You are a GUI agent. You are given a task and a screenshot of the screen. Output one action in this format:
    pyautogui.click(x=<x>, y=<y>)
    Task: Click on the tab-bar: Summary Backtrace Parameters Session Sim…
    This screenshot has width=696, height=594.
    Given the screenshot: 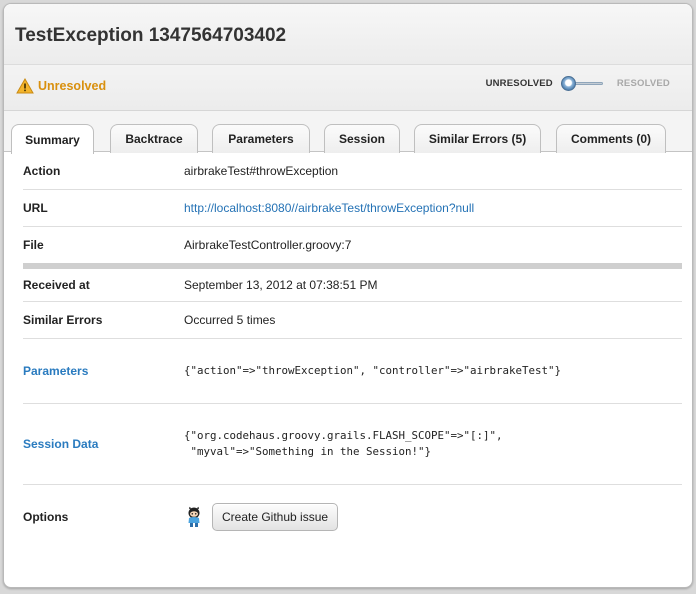 What is the action you would take?
    pyautogui.click(x=348, y=132)
    